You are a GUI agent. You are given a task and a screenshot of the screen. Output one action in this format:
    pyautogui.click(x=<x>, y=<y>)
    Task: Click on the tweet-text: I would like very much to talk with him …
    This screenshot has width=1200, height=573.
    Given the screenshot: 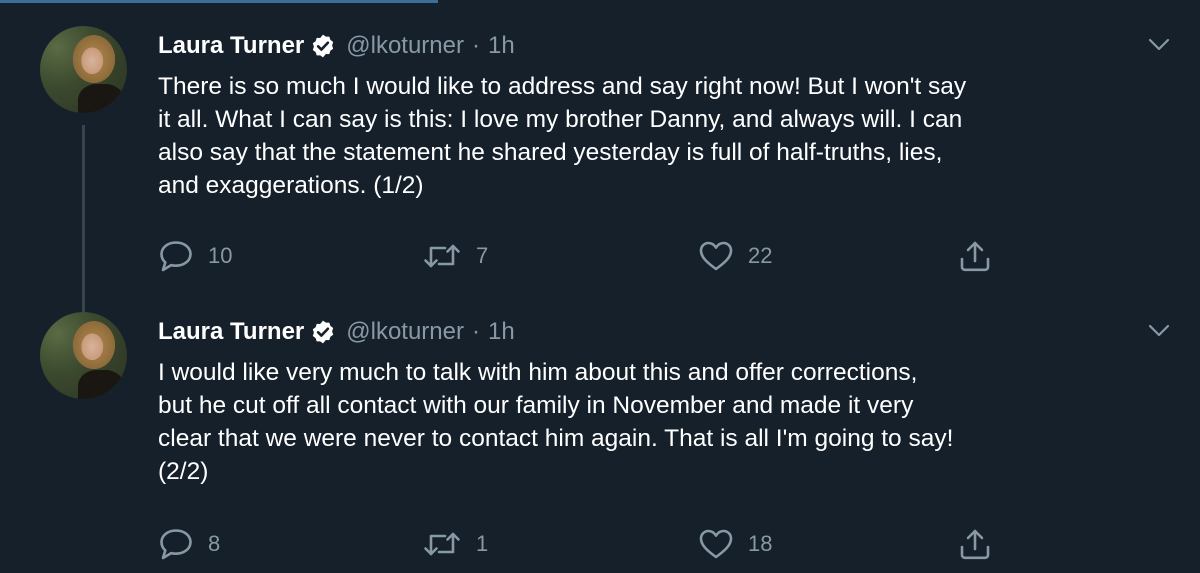 What is the action you would take?
    pyautogui.click(x=556, y=422)
    